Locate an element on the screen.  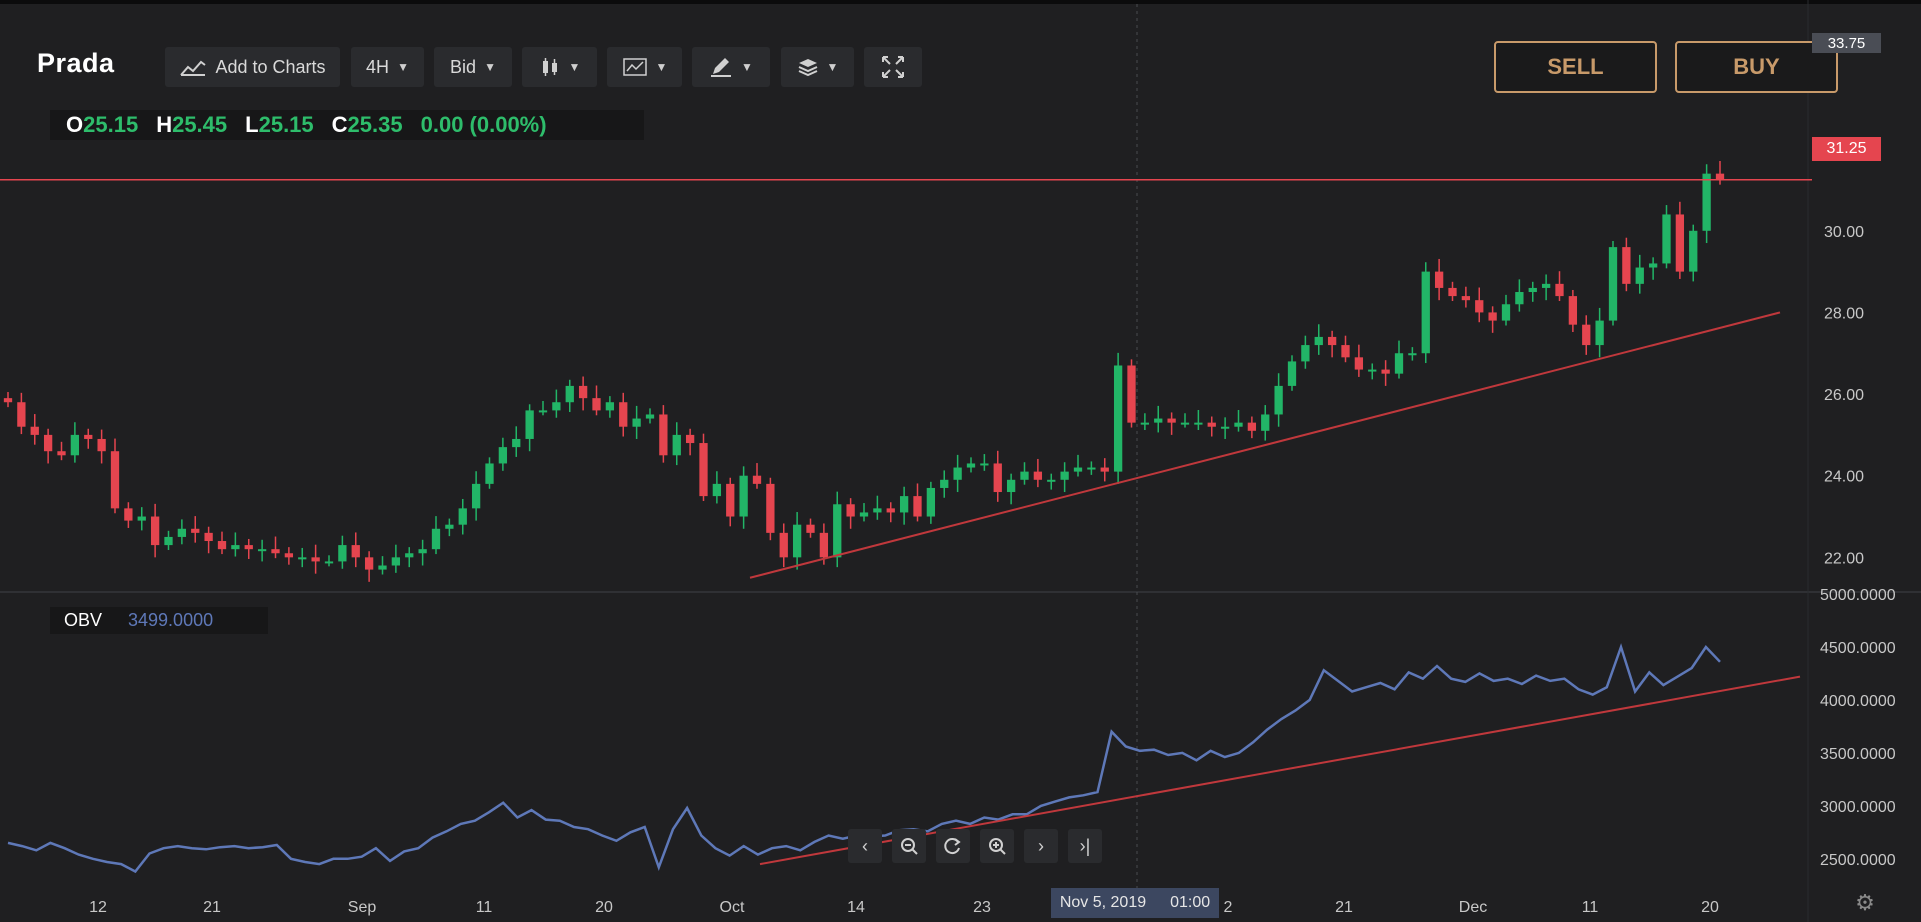
time-tick-label: 20 is located at coordinates (1710, 907).